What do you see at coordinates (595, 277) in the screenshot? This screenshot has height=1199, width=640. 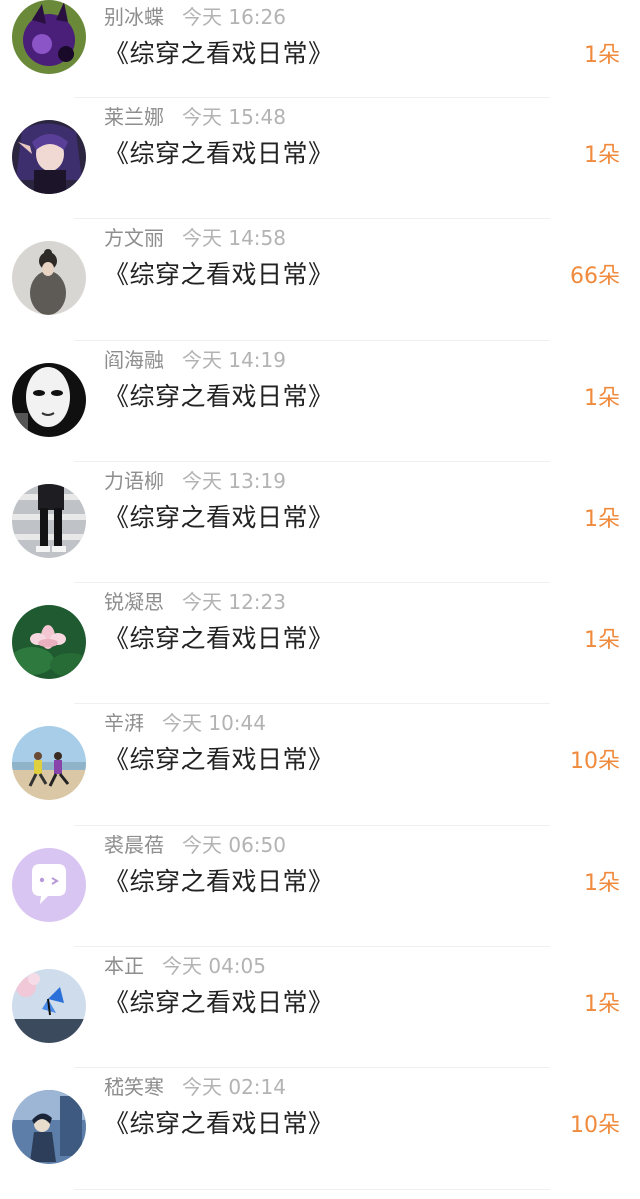 I see `flower-count: 66朵` at bounding box center [595, 277].